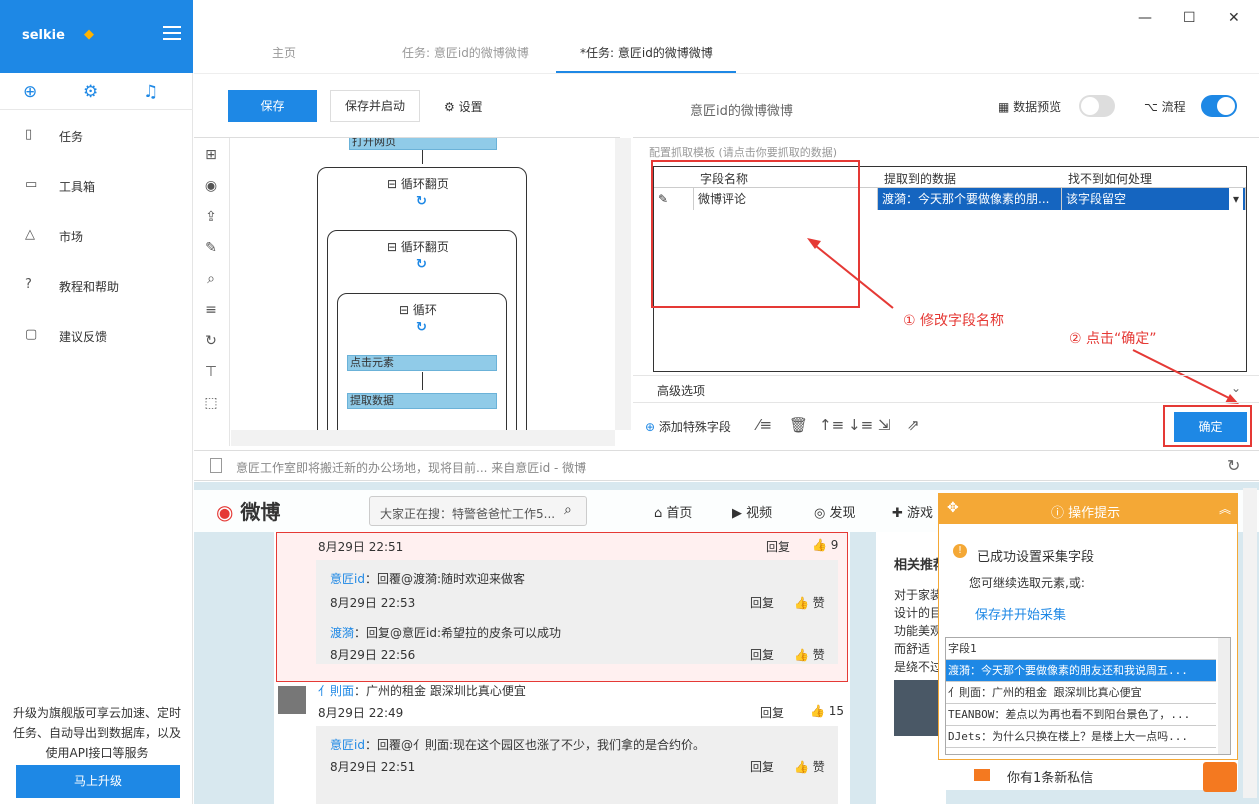 Image resolution: width=1259 pixels, height=804 pixels. I want to click on export-field-icon: ⇲, so click(884, 425).